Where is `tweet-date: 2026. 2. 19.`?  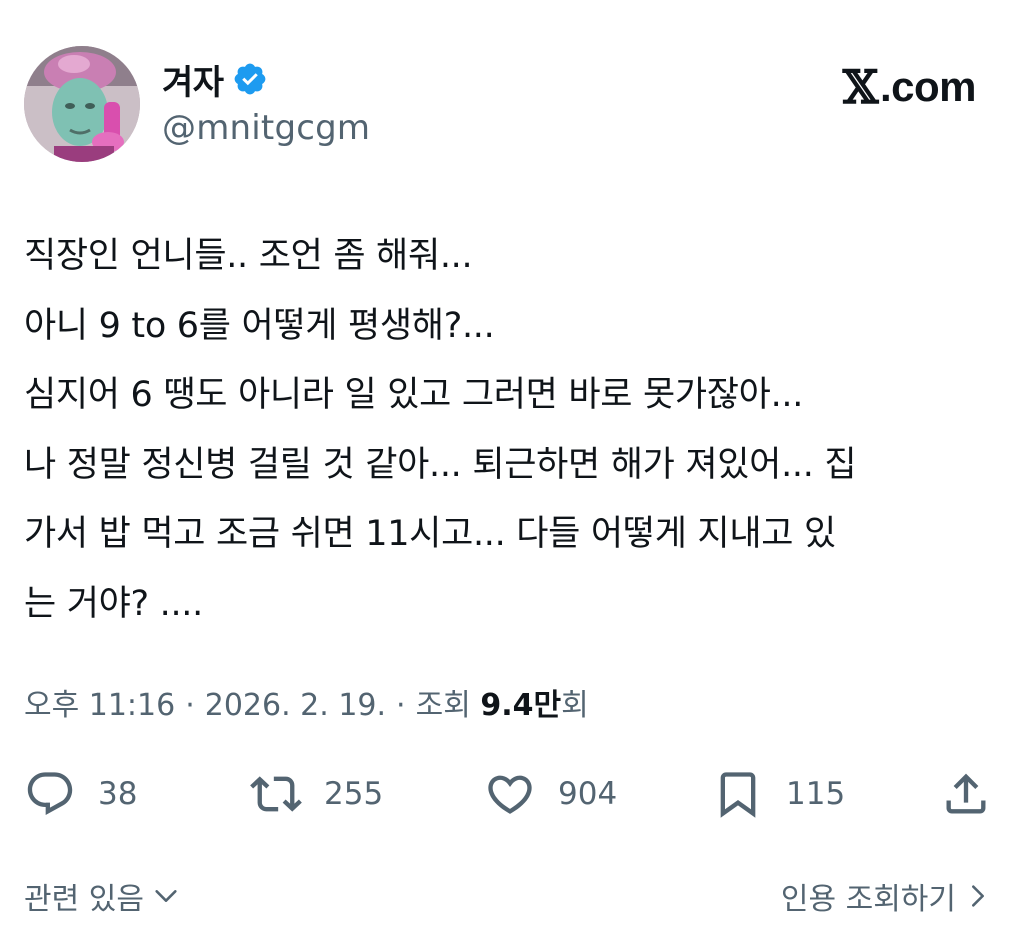 tweet-date: 2026. 2. 19. is located at coordinates (295, 705).